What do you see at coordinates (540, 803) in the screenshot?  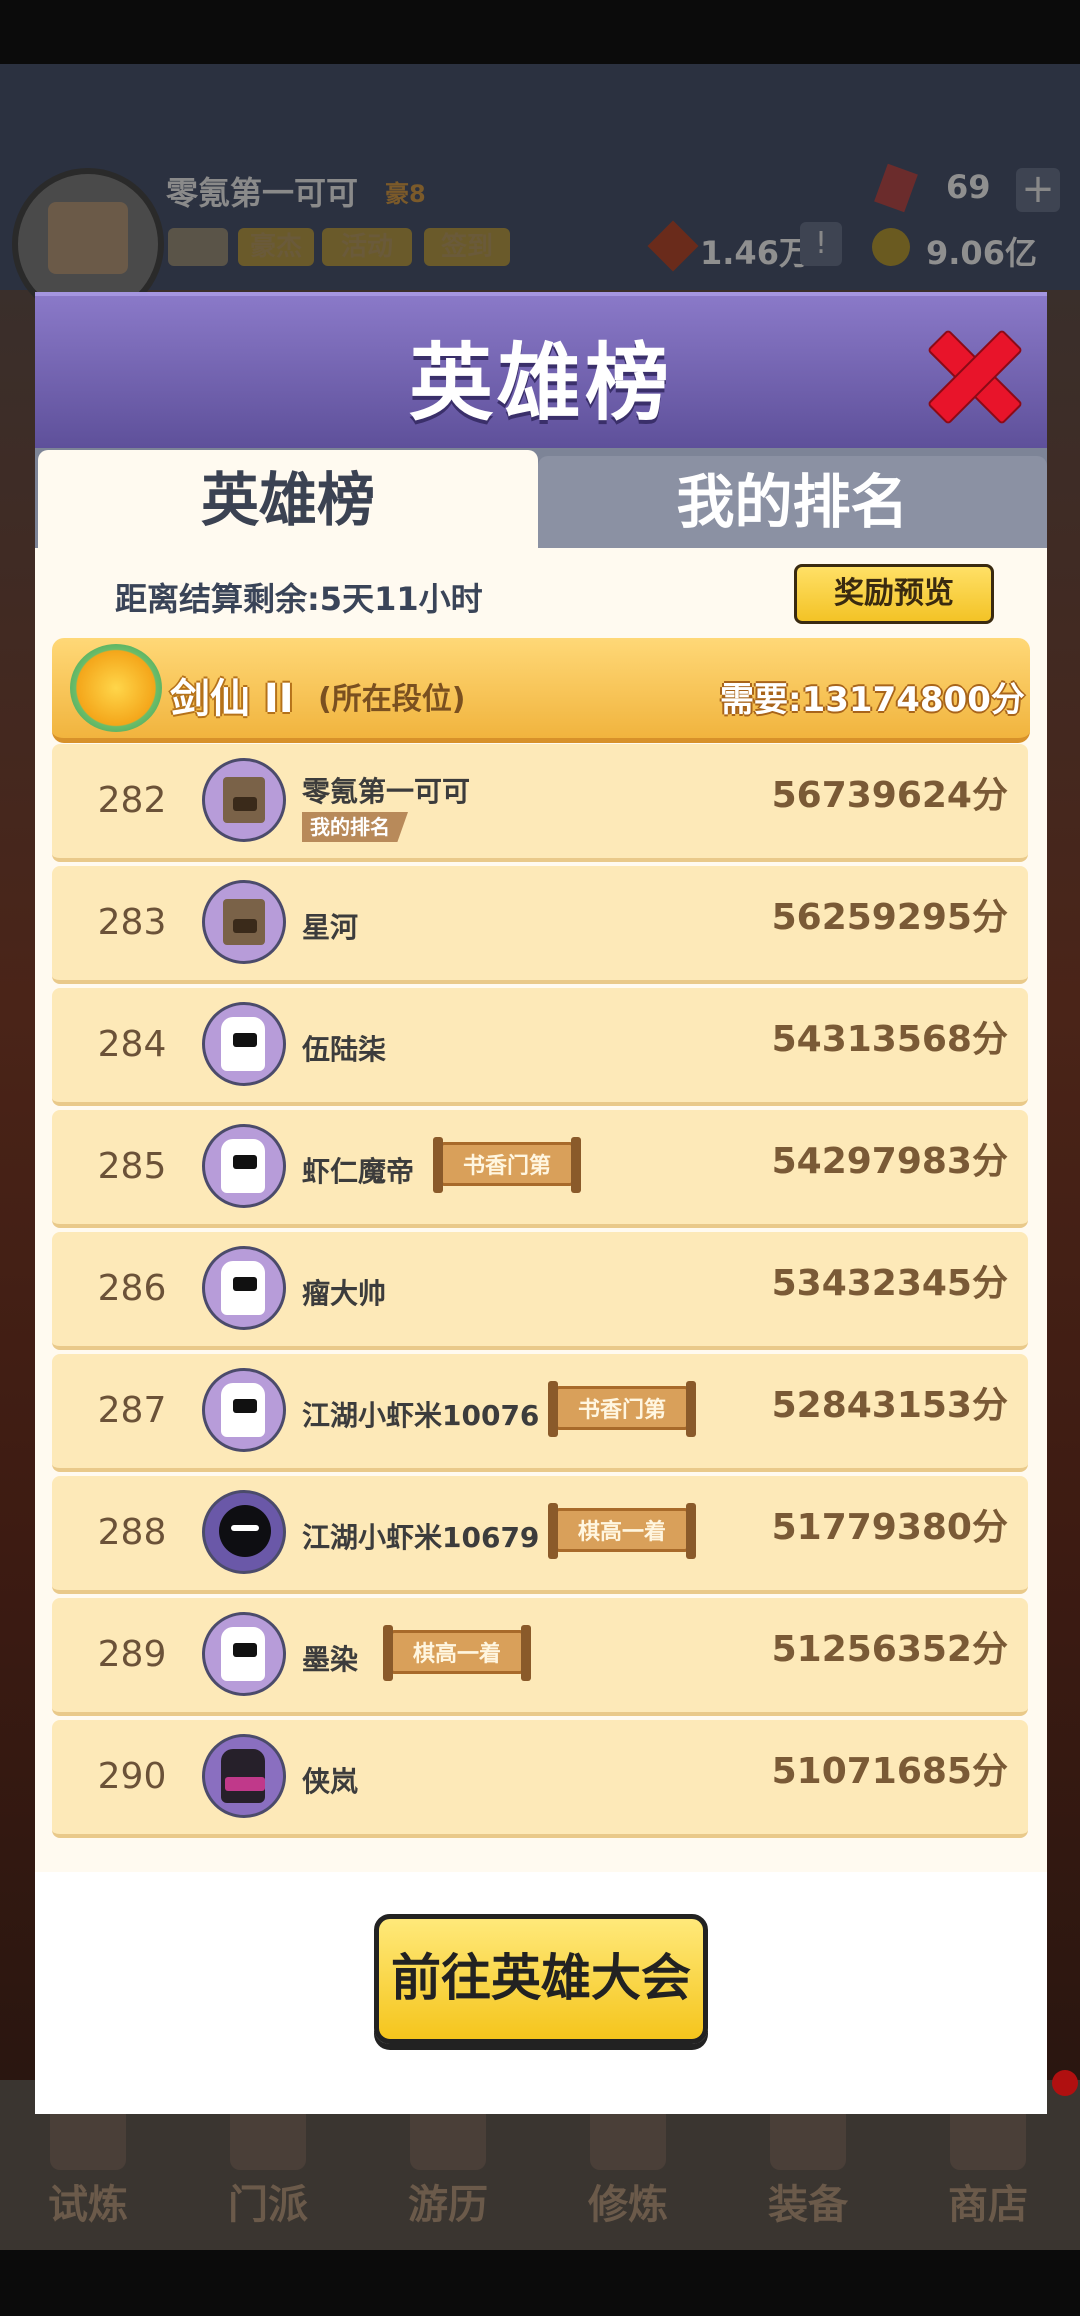 I see `leaderboard-row: 282 零氪第一可可 我的排名 56739624分` at bounding box center [540, 803].